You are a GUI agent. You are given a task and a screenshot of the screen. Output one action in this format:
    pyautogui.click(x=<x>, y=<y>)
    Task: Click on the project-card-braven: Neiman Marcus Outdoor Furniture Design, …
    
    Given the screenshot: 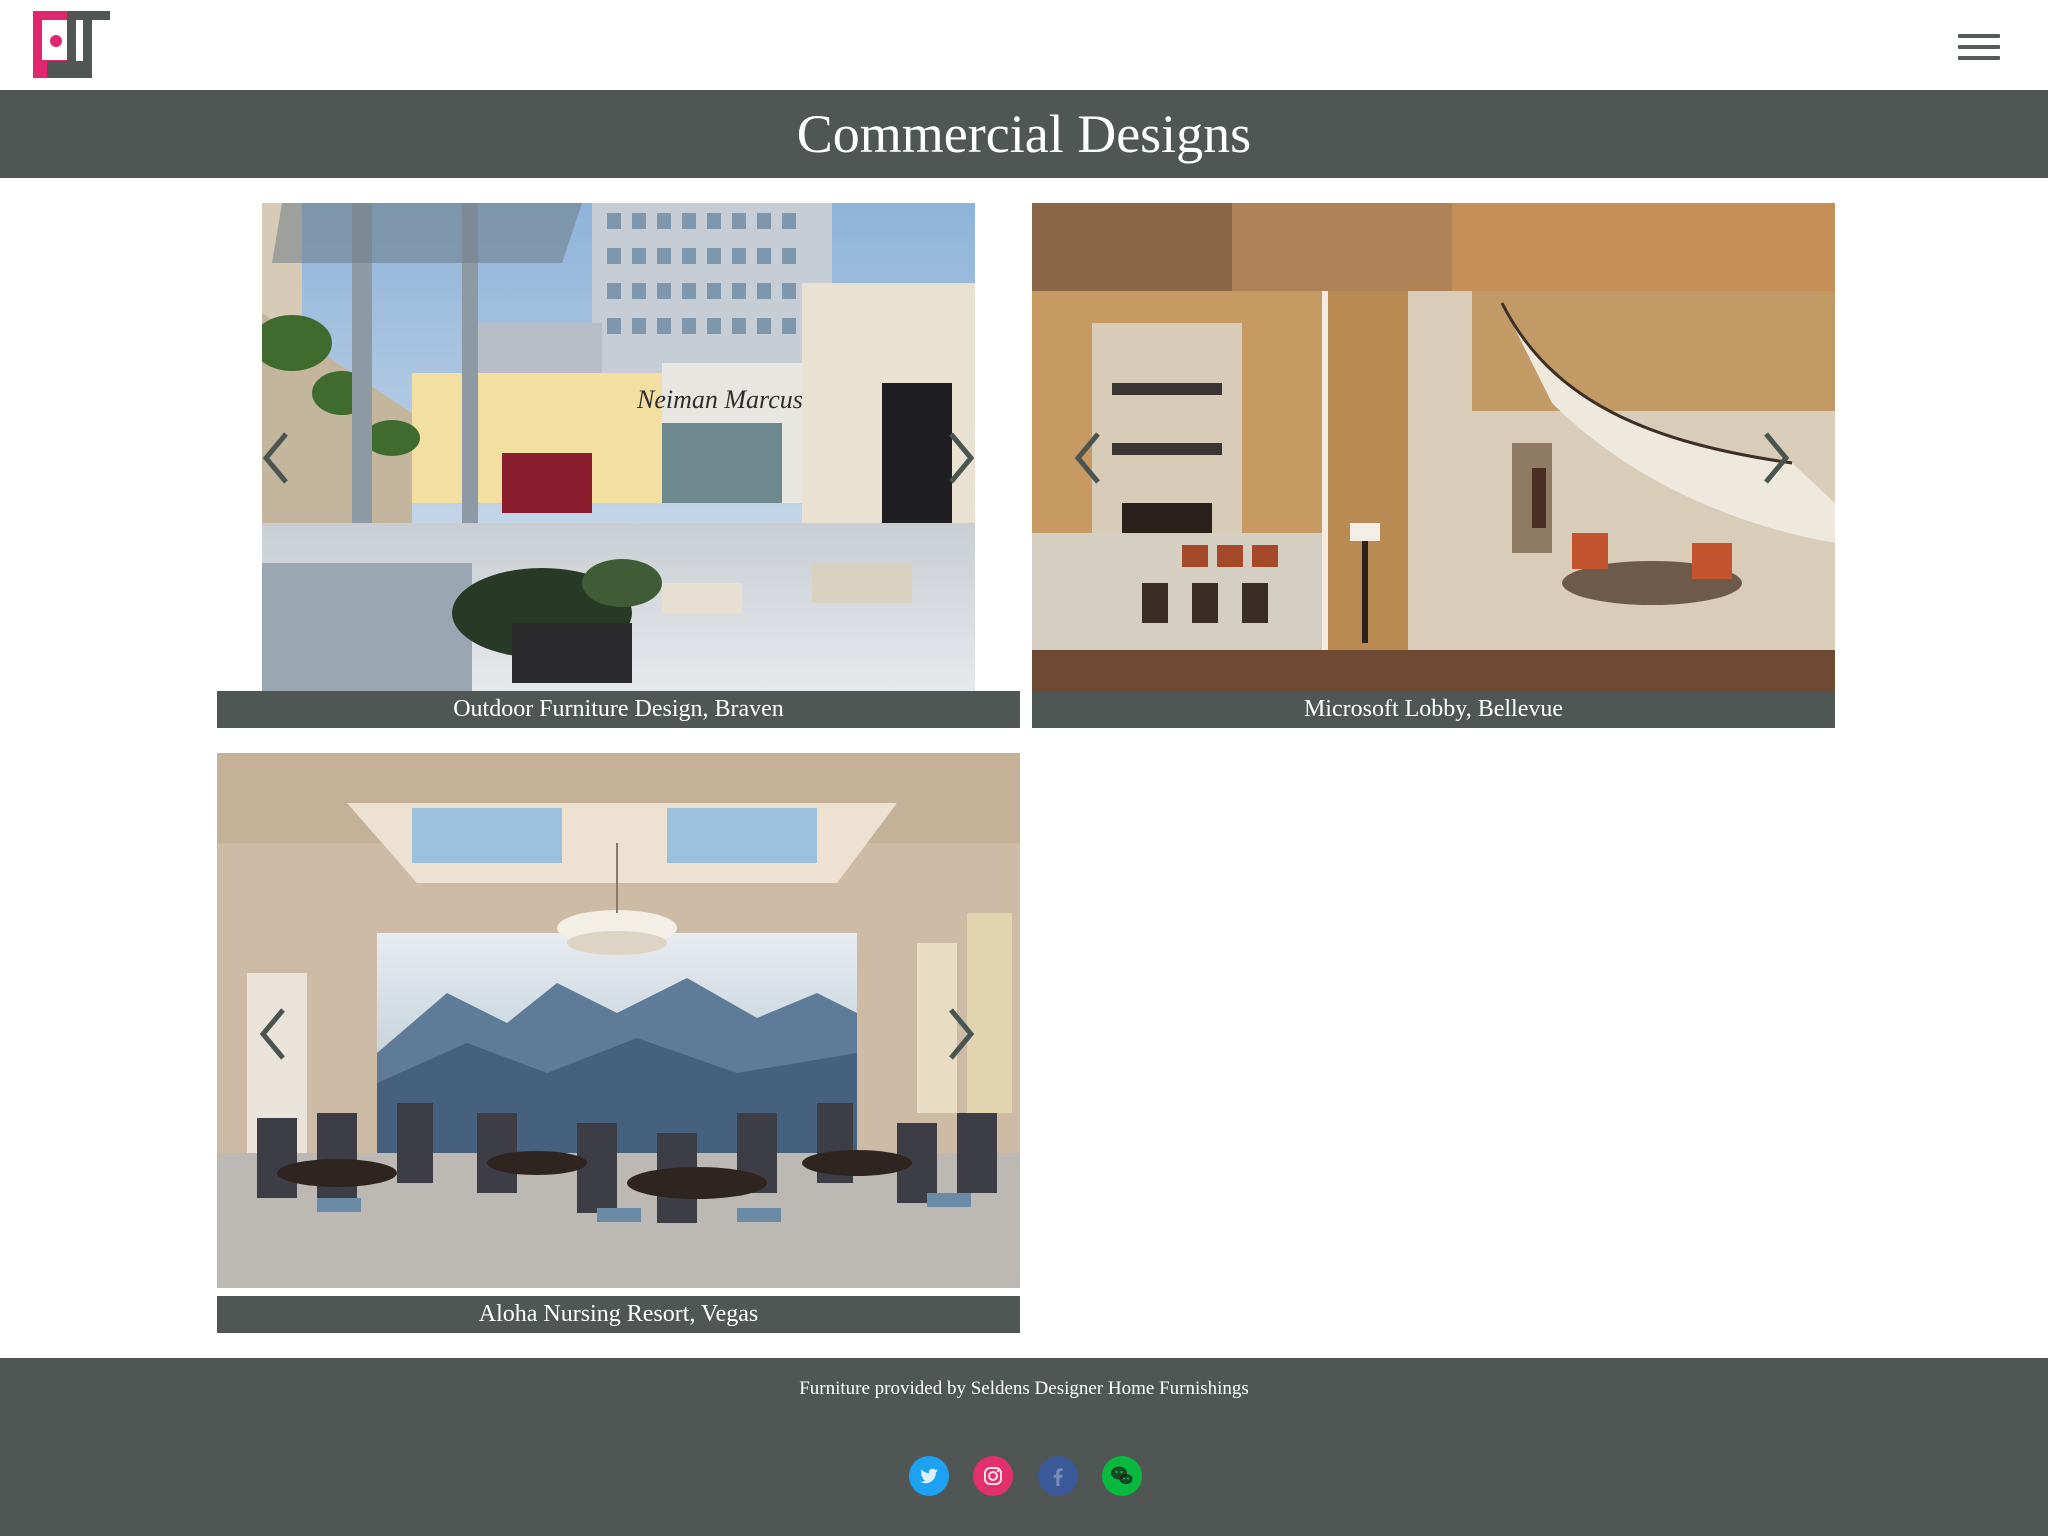 What is the action you would take?
    pyautogui.click(x=618, y=465)
    